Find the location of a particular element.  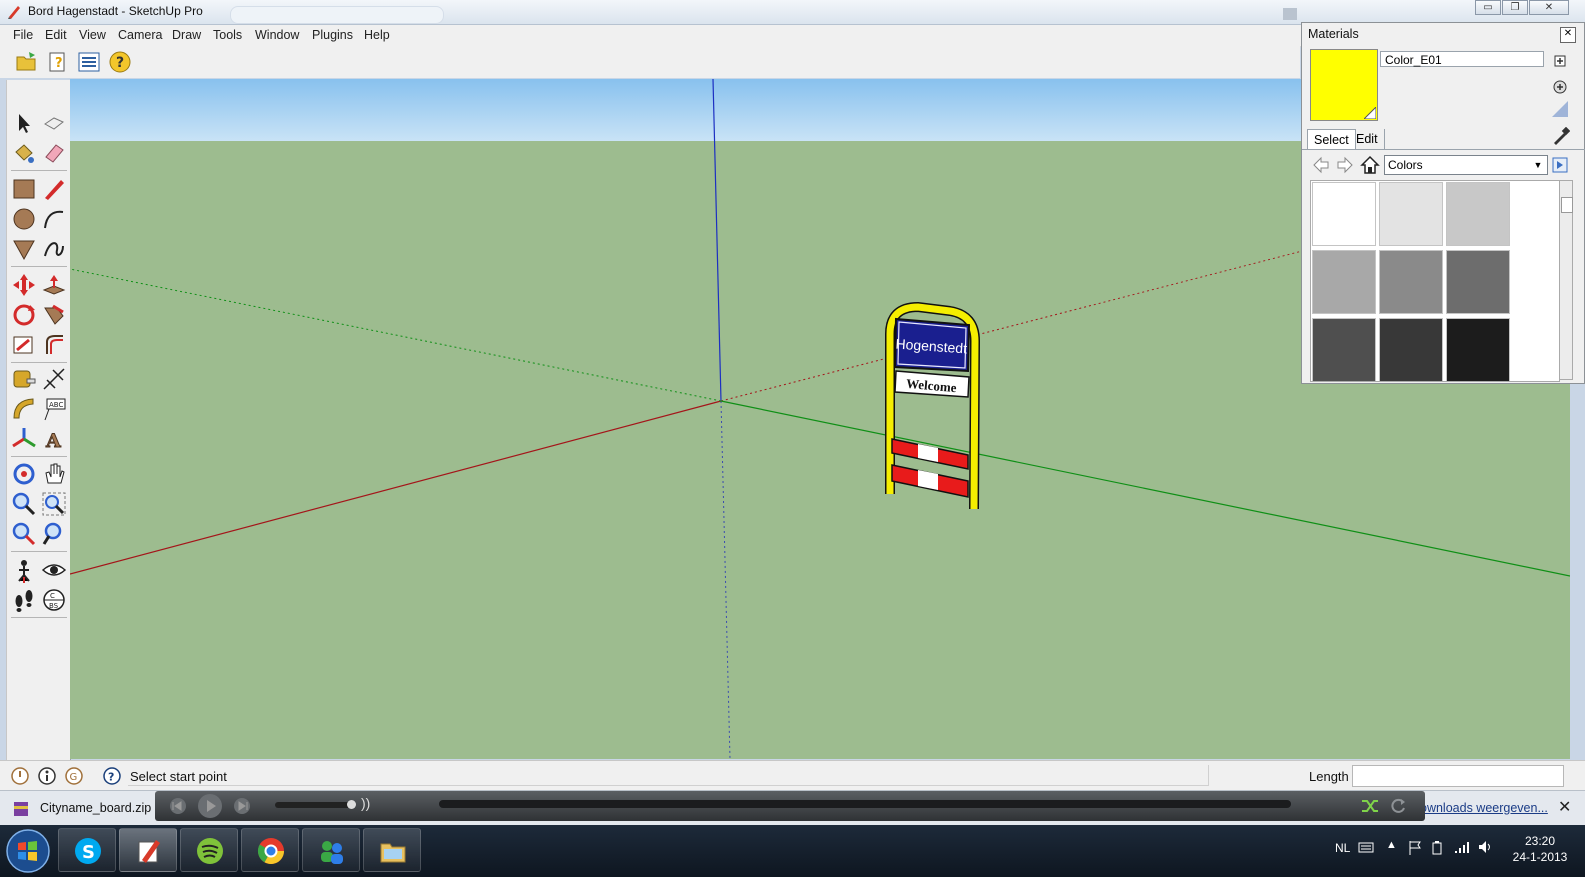

add-to-model-icon is located at coordinates (1560, 87).